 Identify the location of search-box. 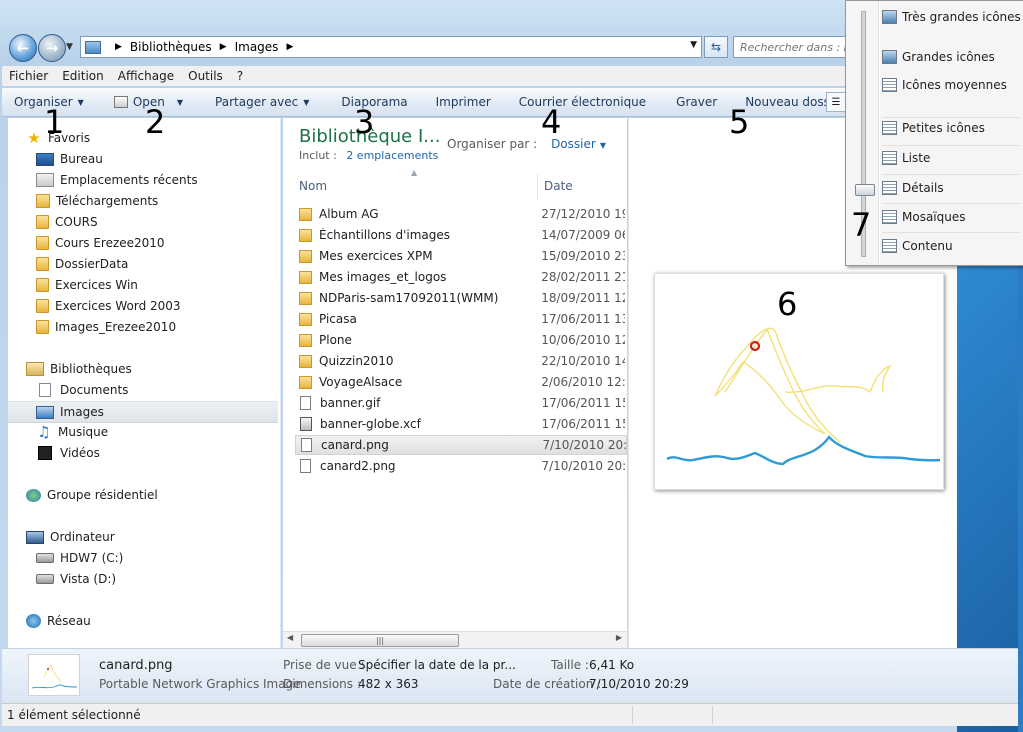
(794, 47).